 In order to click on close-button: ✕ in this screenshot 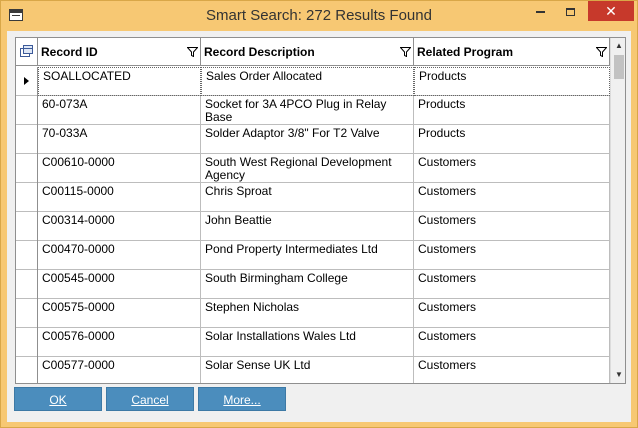, I will do `click(611, 11)`.